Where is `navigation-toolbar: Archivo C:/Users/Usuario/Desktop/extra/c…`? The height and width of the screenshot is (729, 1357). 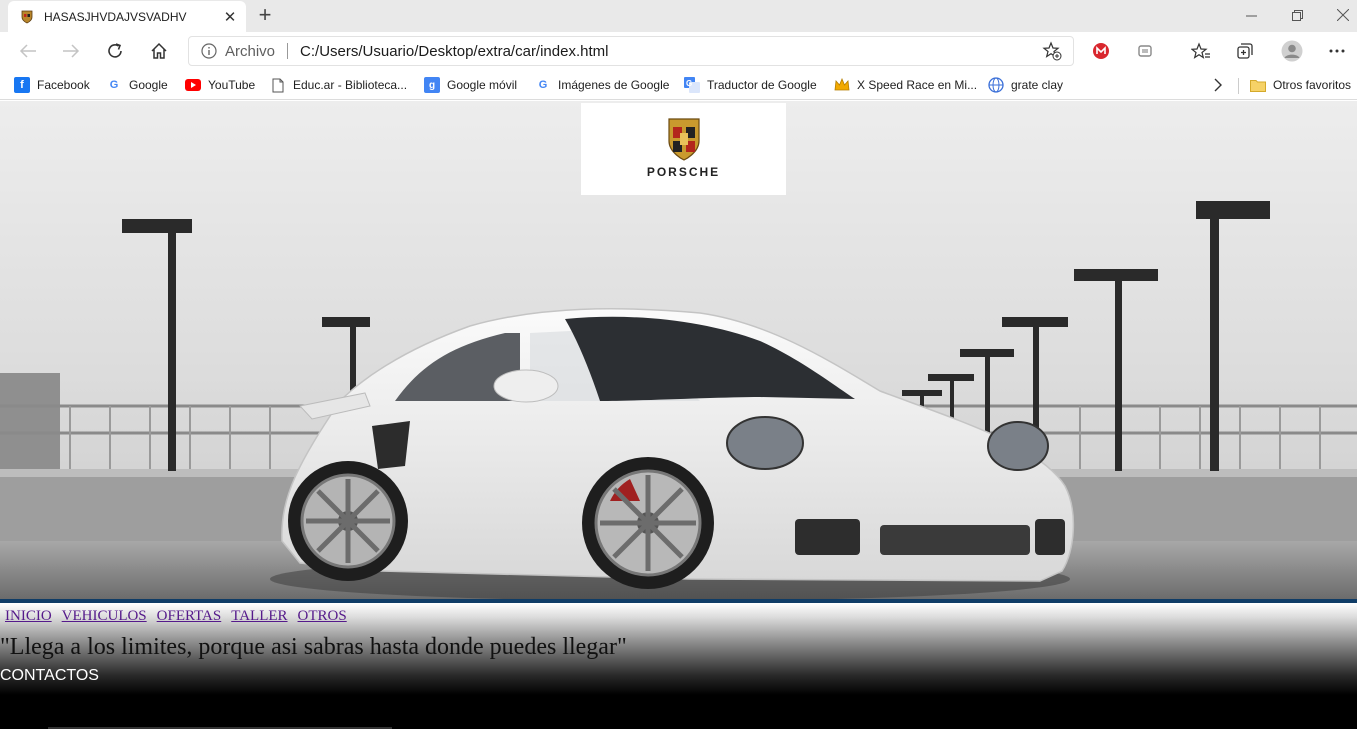 navigation-toolbar: Archivo C:/Users/Usuario/Desktop/extra/c… is located at coordinates (678, 51).